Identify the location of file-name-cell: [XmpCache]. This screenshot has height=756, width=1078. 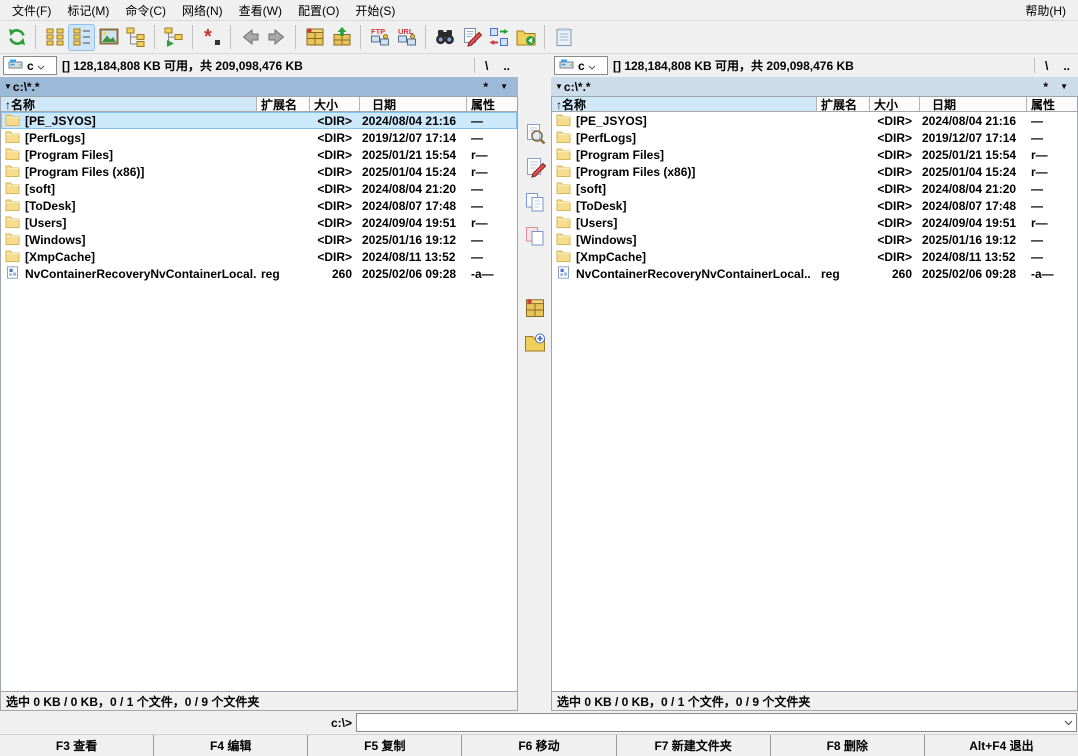
(684, 257).